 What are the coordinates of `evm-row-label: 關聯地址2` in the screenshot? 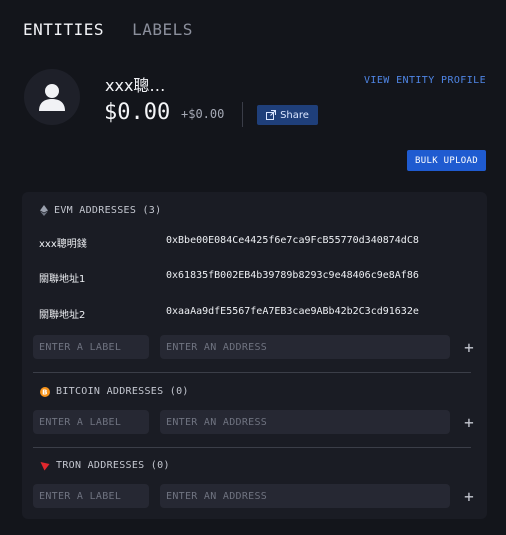 It's located at (62, 315).